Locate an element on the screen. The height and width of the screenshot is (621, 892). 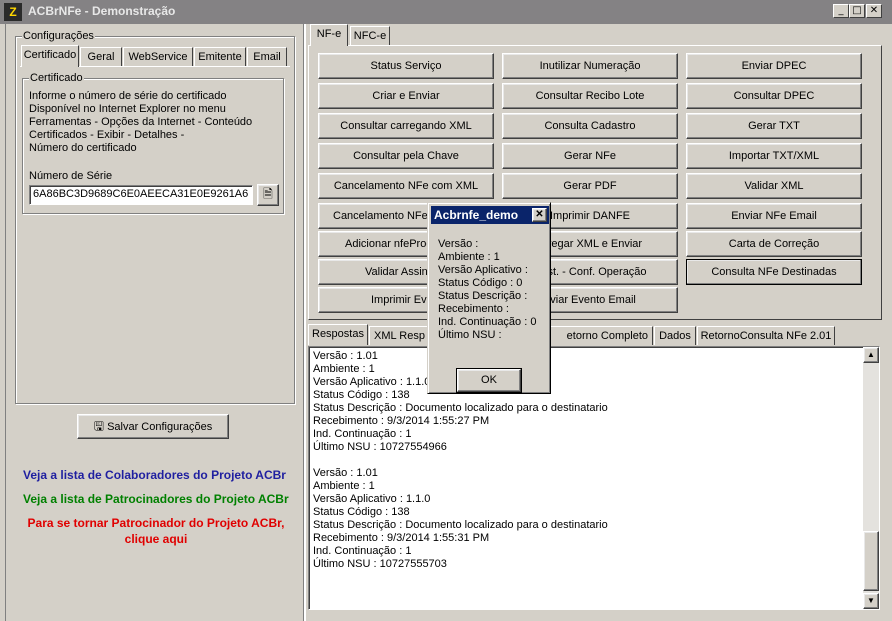
dialog-line: Status Descrição : is located at coordinates (483, 296).